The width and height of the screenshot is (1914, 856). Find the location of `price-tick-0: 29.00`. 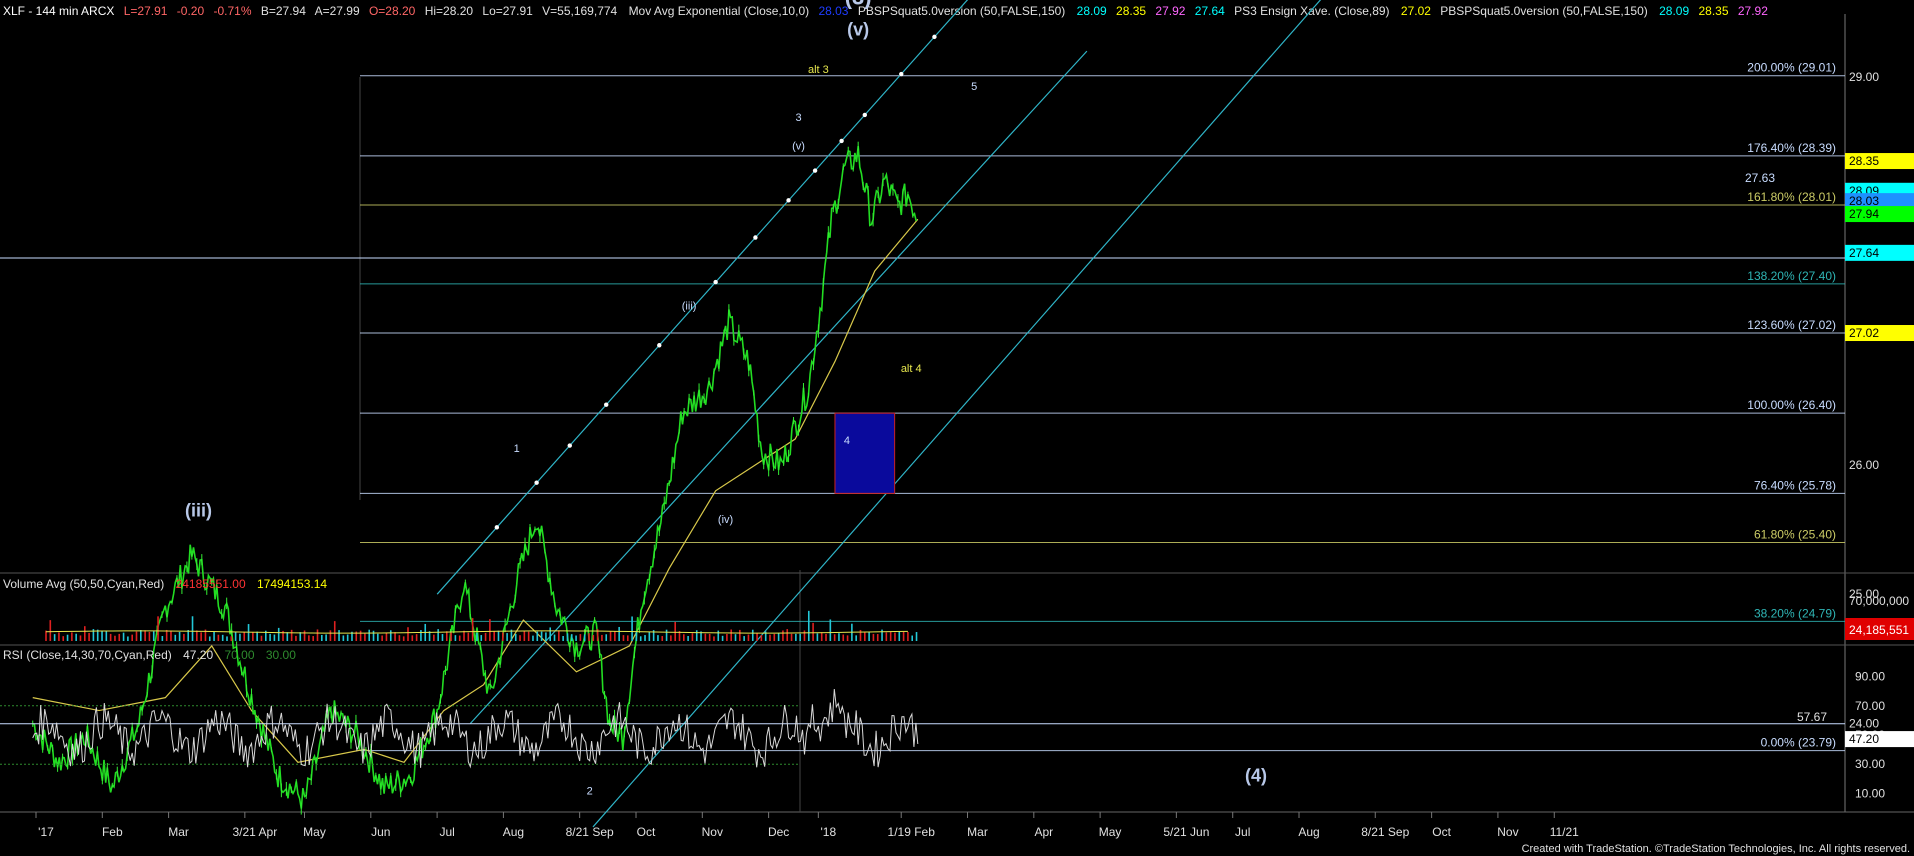

price-tick-0: 29.00 is located at coordinates (1864, 77).